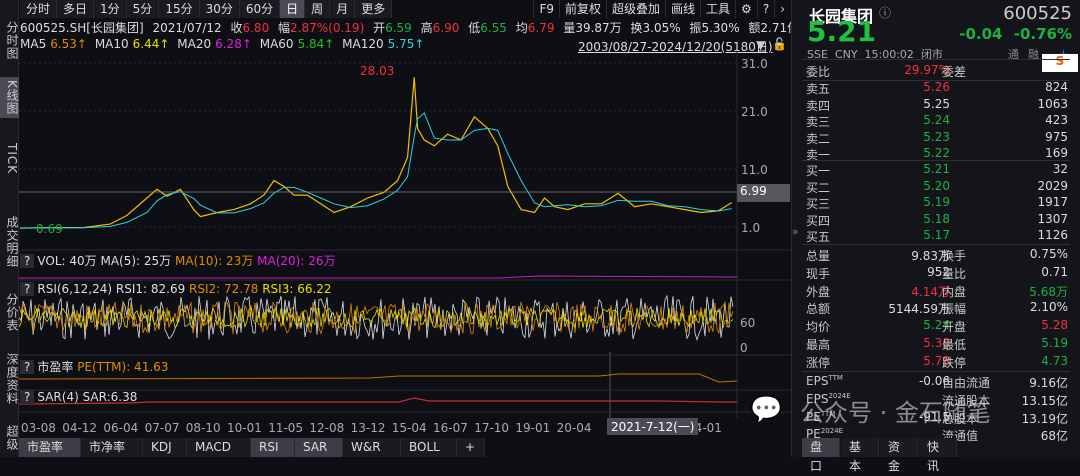  I want to click on adjust-button: 前复权, so click(582, 9).